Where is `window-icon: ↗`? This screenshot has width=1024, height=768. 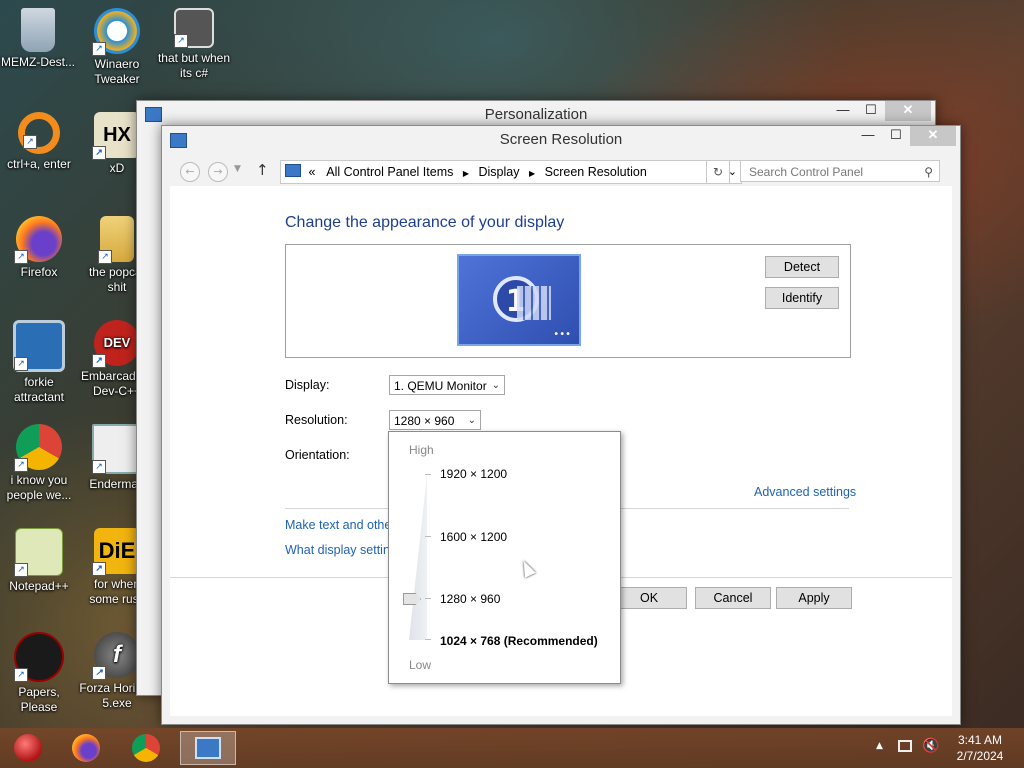 window-icon: ↗ is located at coordinates (117, 449).